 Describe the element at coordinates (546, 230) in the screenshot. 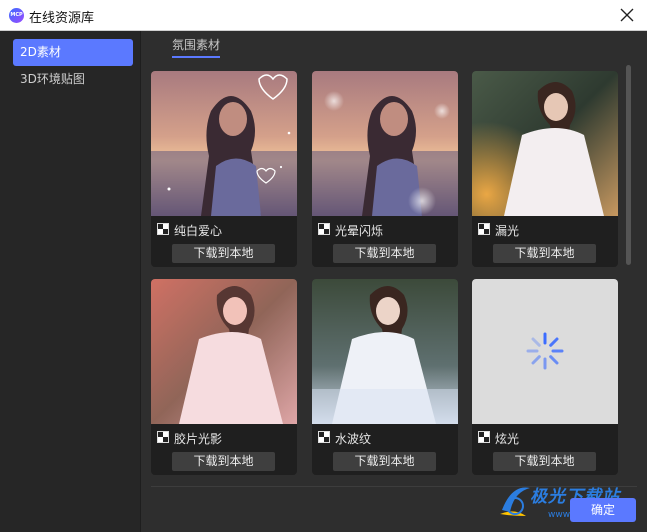

I see `card-label-row: 漏光` at that location.